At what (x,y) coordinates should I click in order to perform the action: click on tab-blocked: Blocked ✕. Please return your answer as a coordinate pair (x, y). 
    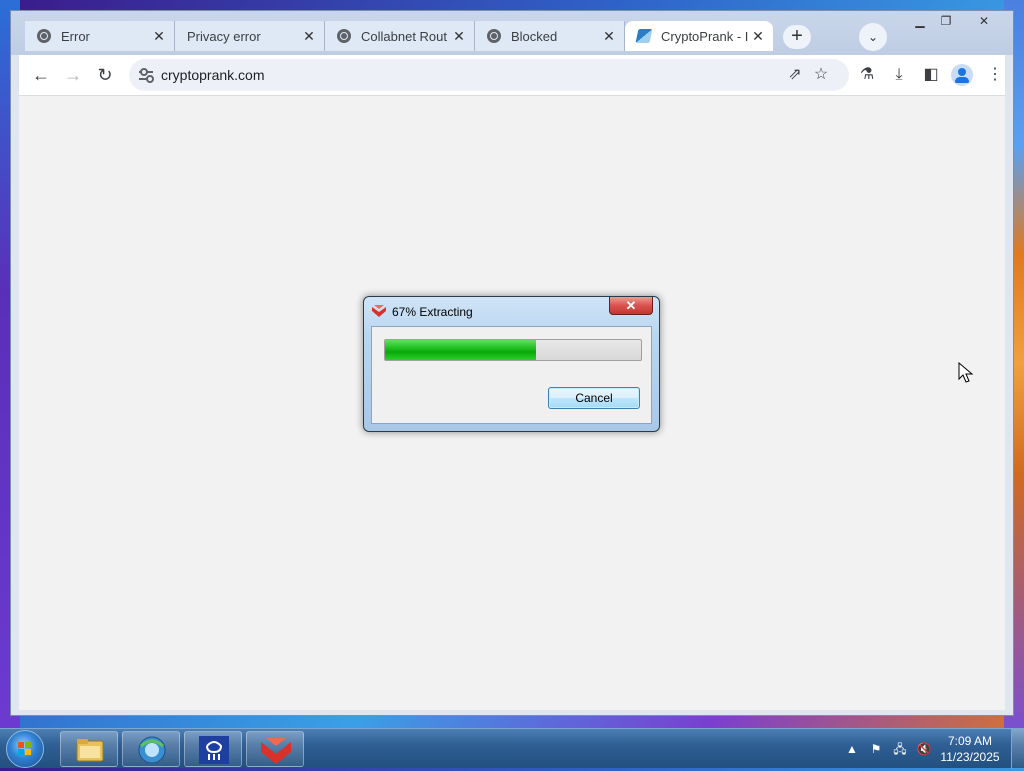
    Looking at the image, I should click on (550, 36).